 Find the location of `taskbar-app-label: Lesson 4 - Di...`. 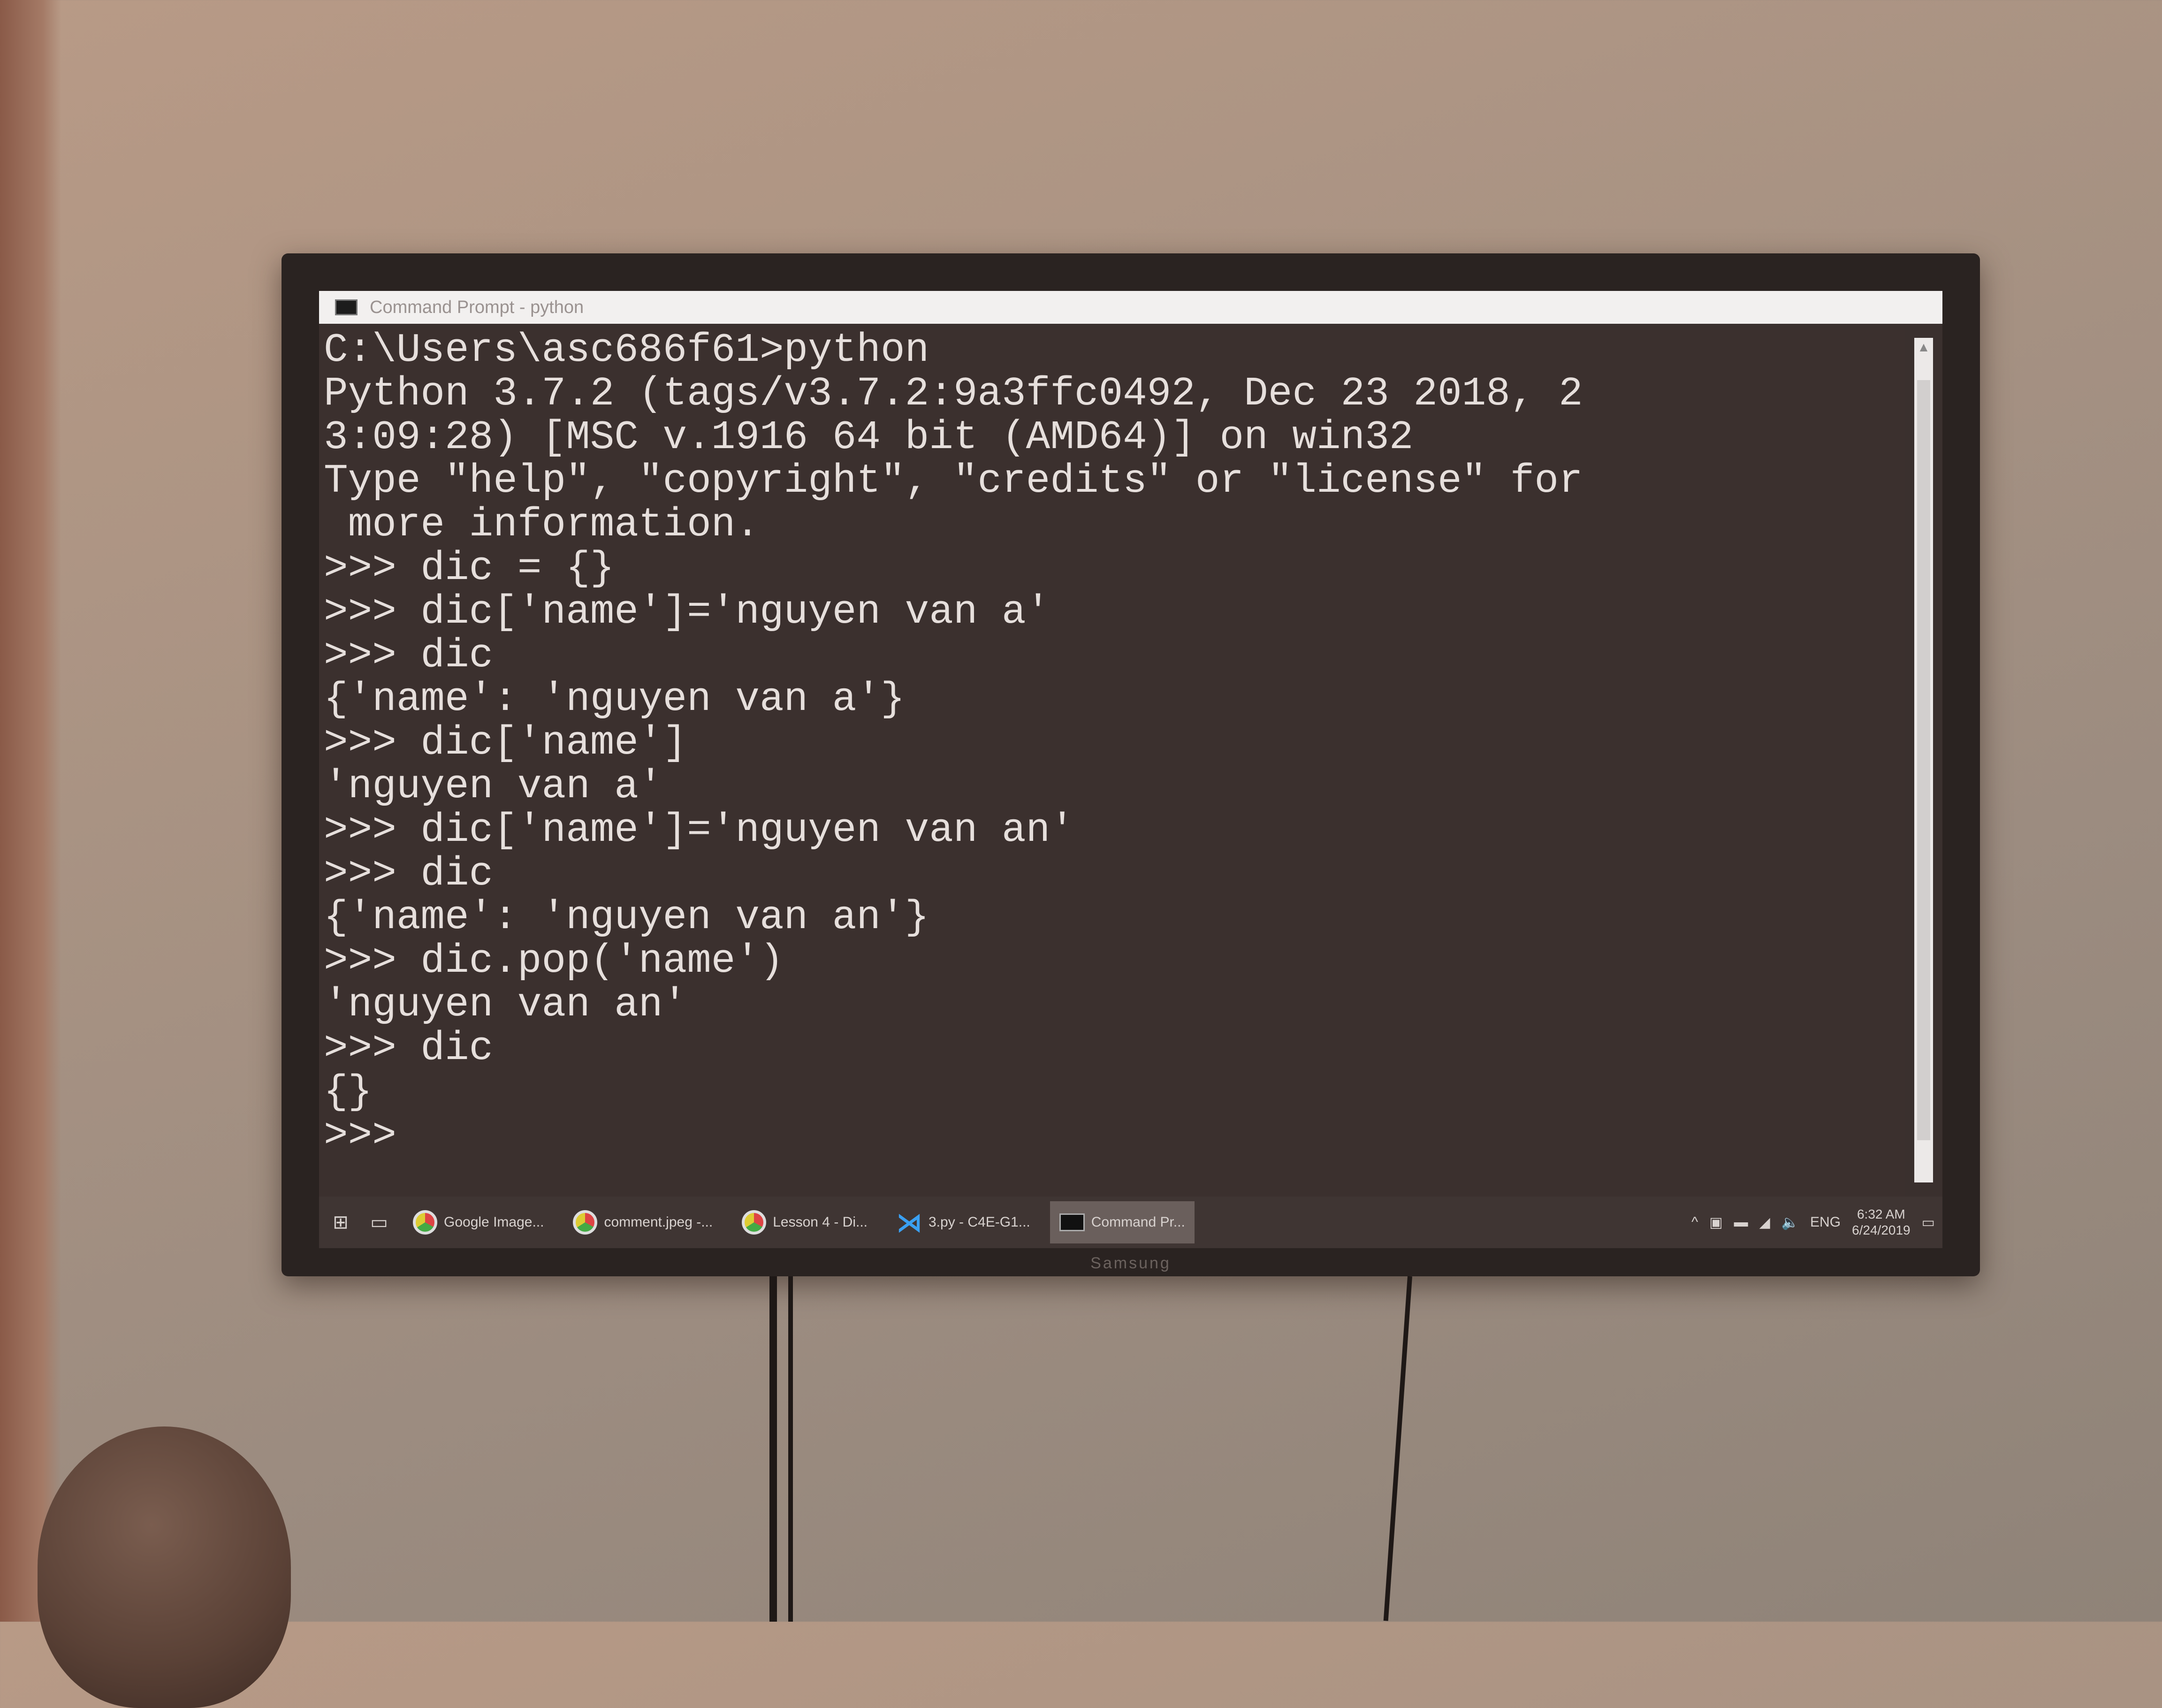

taskbar-app-label: Lesson 4 - Di... is located at coordinates (821, 1222).